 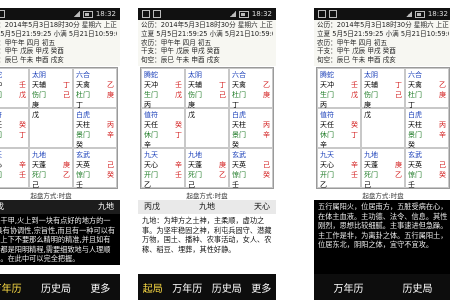 I want to click on detail-bar-right: 九地, so click(x=106, y=207).